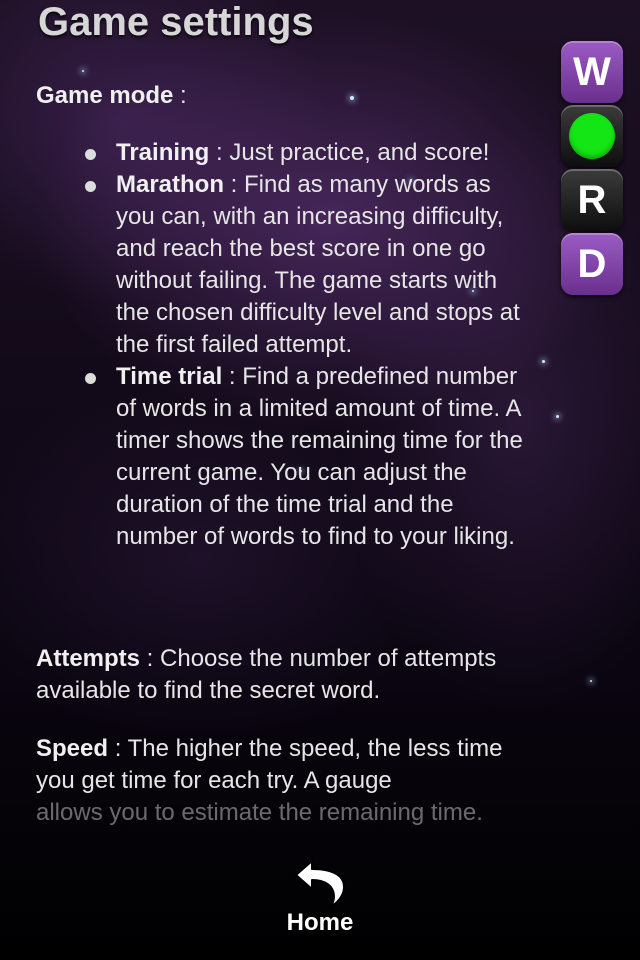 This screenshot has height=960, width=640. I want to click on logo-tile-r: R, so click(592, 200).